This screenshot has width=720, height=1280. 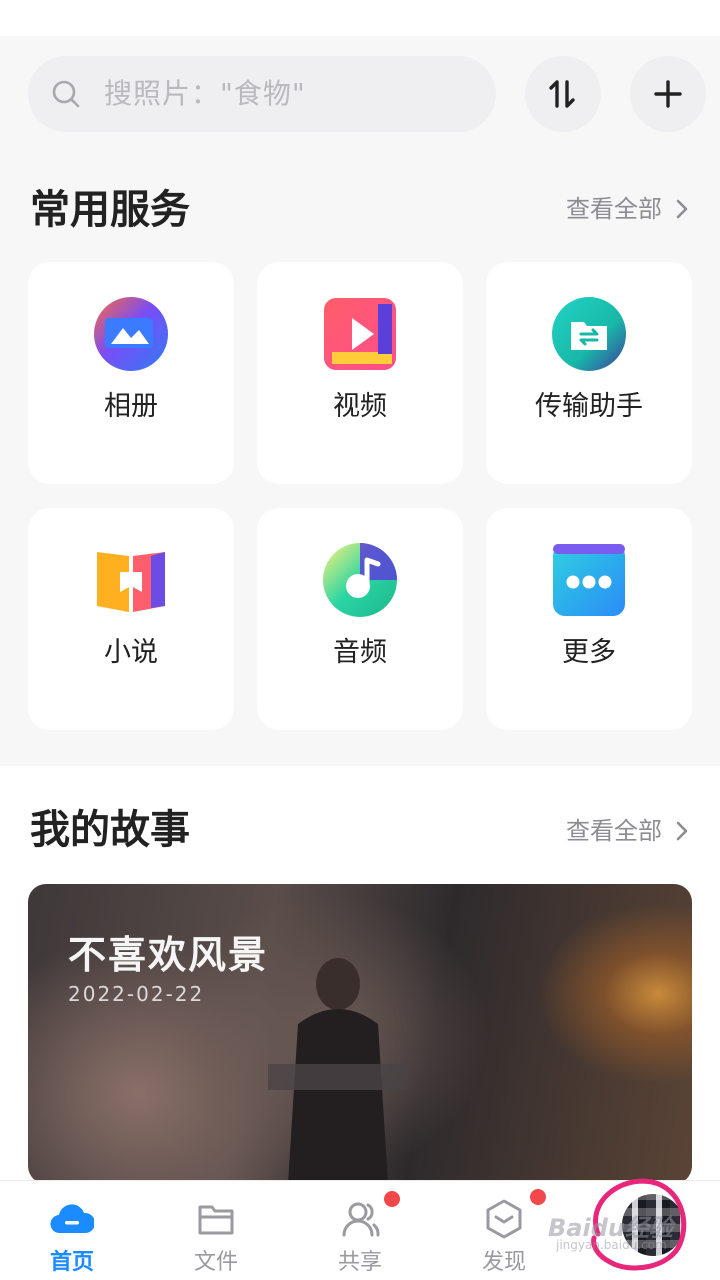 What do you see at coordinates (538, 1197) in the screenshot?
I see `discover-badge-dot` at bounding box center [538, 1197].